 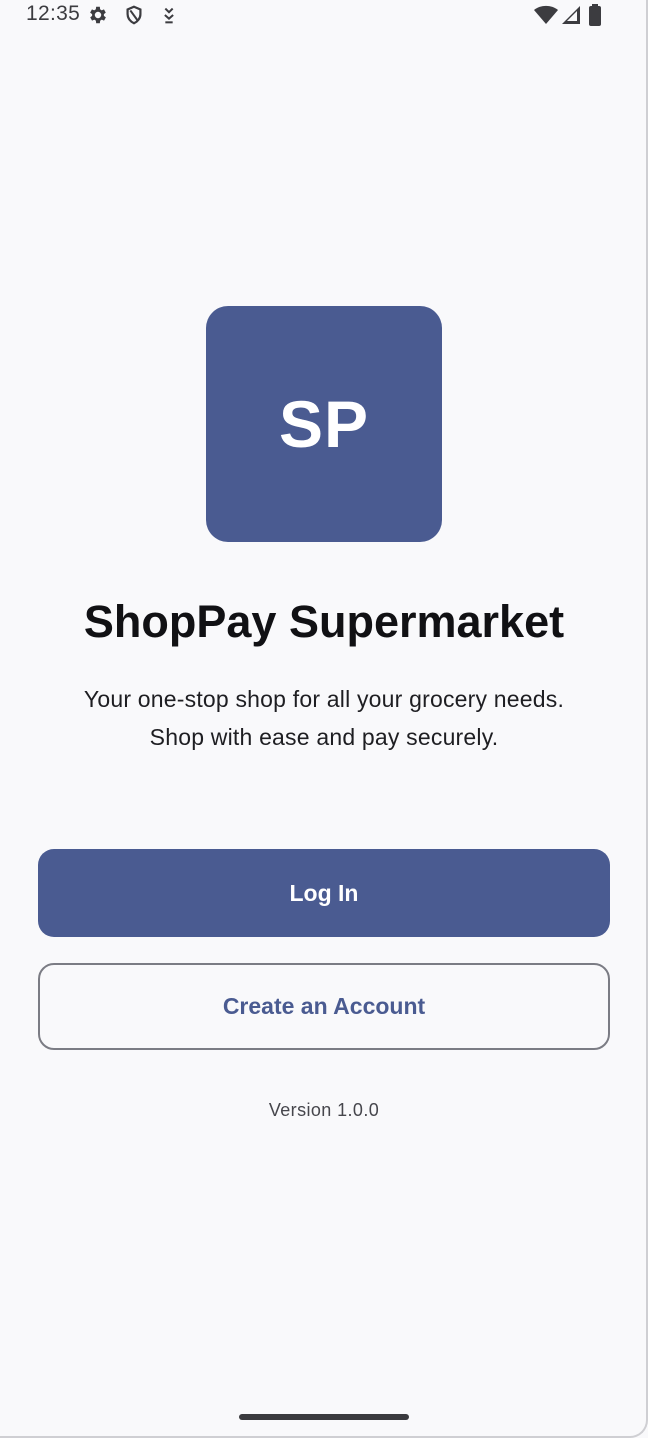 I want to click on status-bar: 12:35, so click(x=323, y=16).